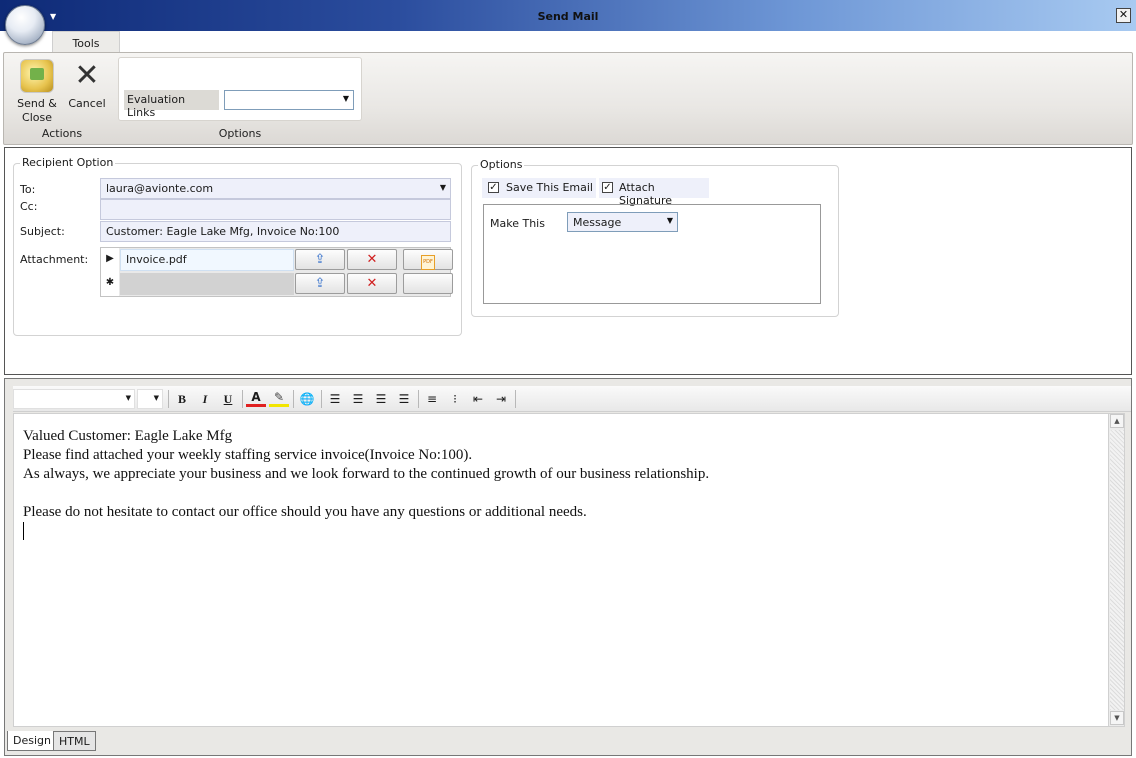 The width and height of the screenshot is (1136, 758). I want to click on align-right-button: ☰, so click(381, 399).